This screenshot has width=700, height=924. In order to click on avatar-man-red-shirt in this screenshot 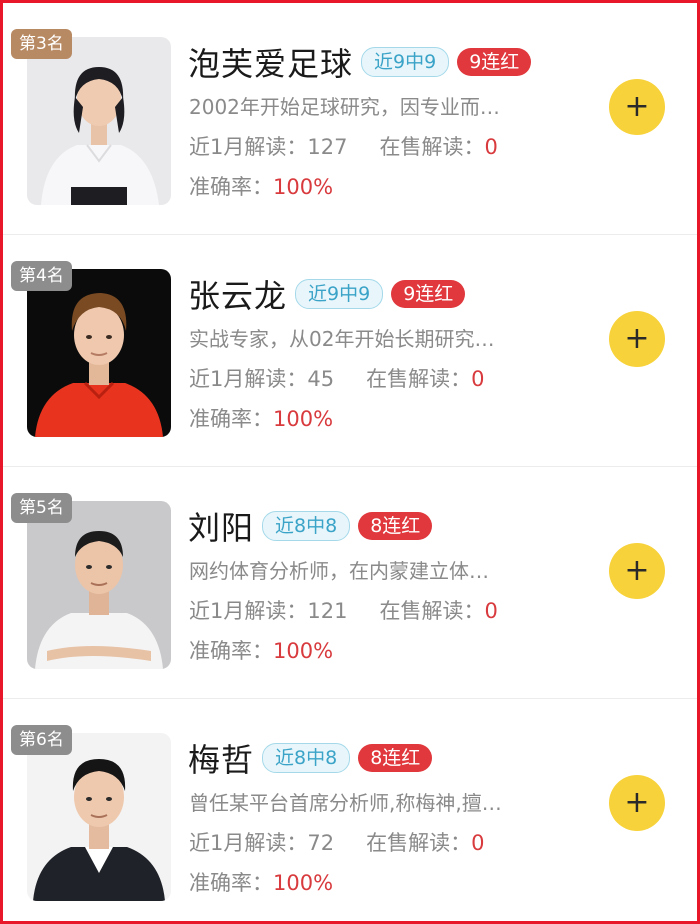, I will do `click(99, 353)`.